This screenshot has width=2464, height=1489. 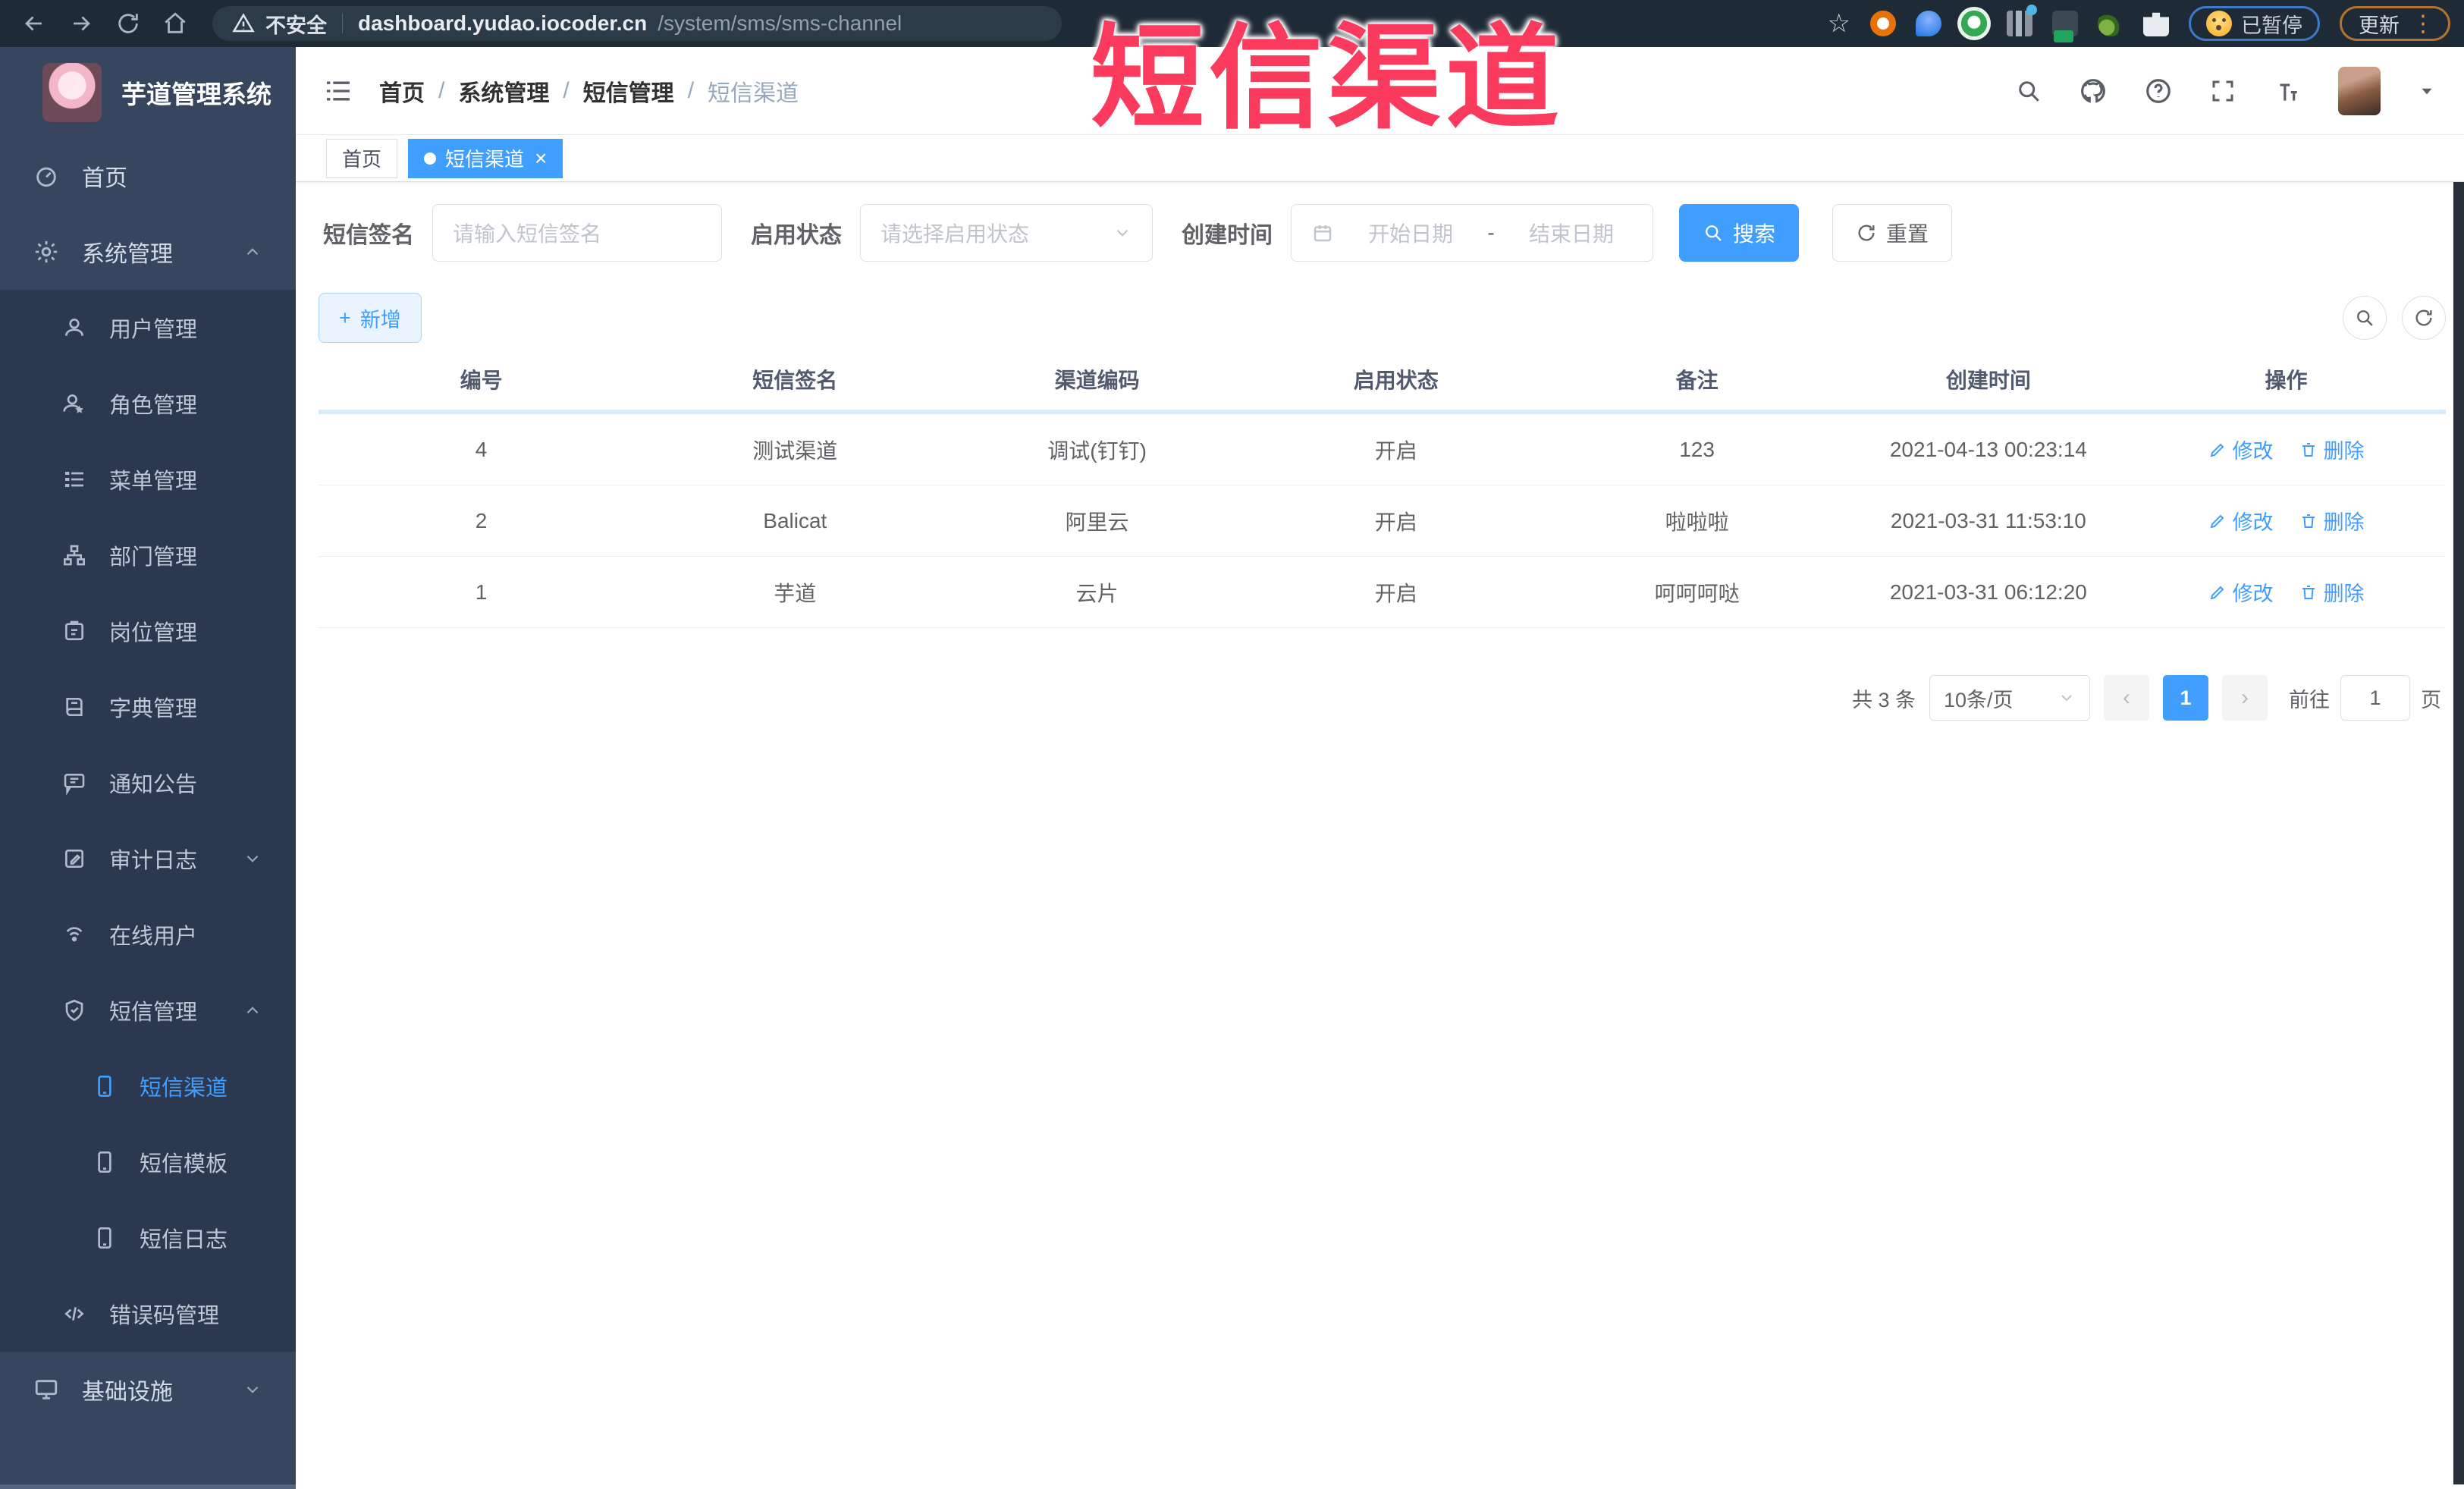 What do you see at coordinates (2126, 698) in the screenshot?
I see `prev-page-button: ‹` at bounding box center [2126, 698].